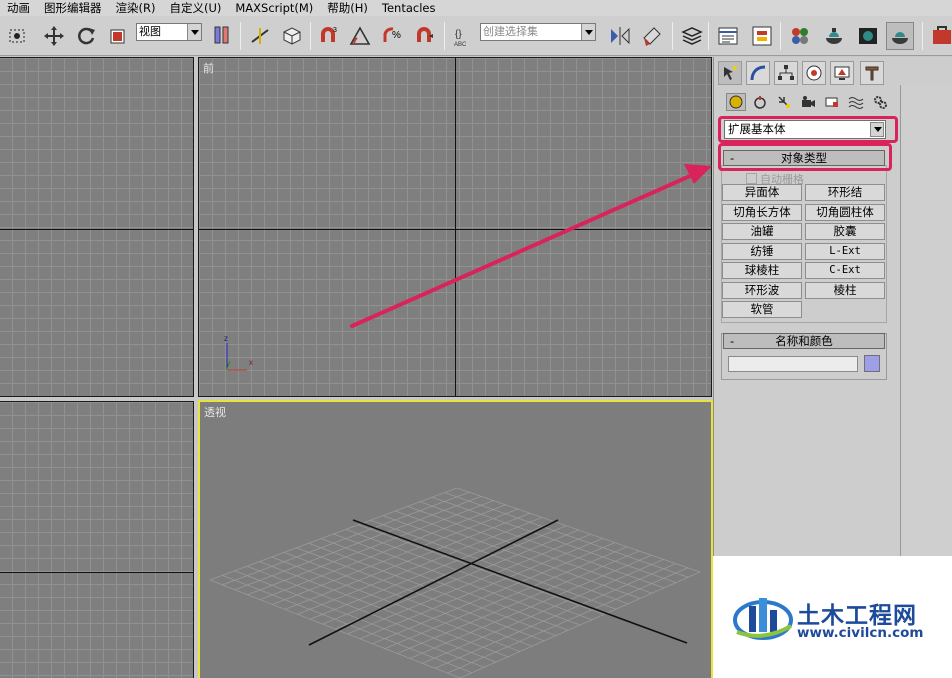 The height and width of the screenshot is (678, 952). I want to click on menu-help: 帮助(H), so click(347, 8).